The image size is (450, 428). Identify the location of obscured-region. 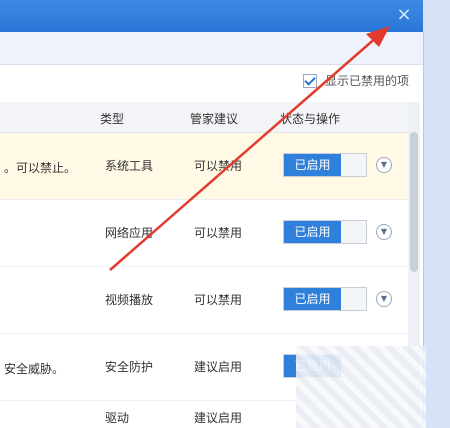
(361, 387).